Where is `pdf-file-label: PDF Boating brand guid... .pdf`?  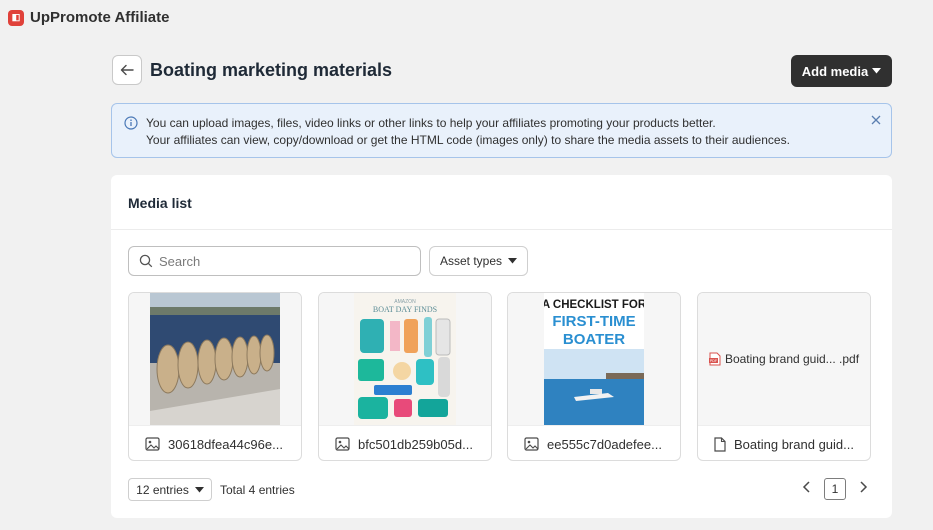
pdf-file-label: PDF Boating brand guid... .pdf is located at coordinates (784, 359).